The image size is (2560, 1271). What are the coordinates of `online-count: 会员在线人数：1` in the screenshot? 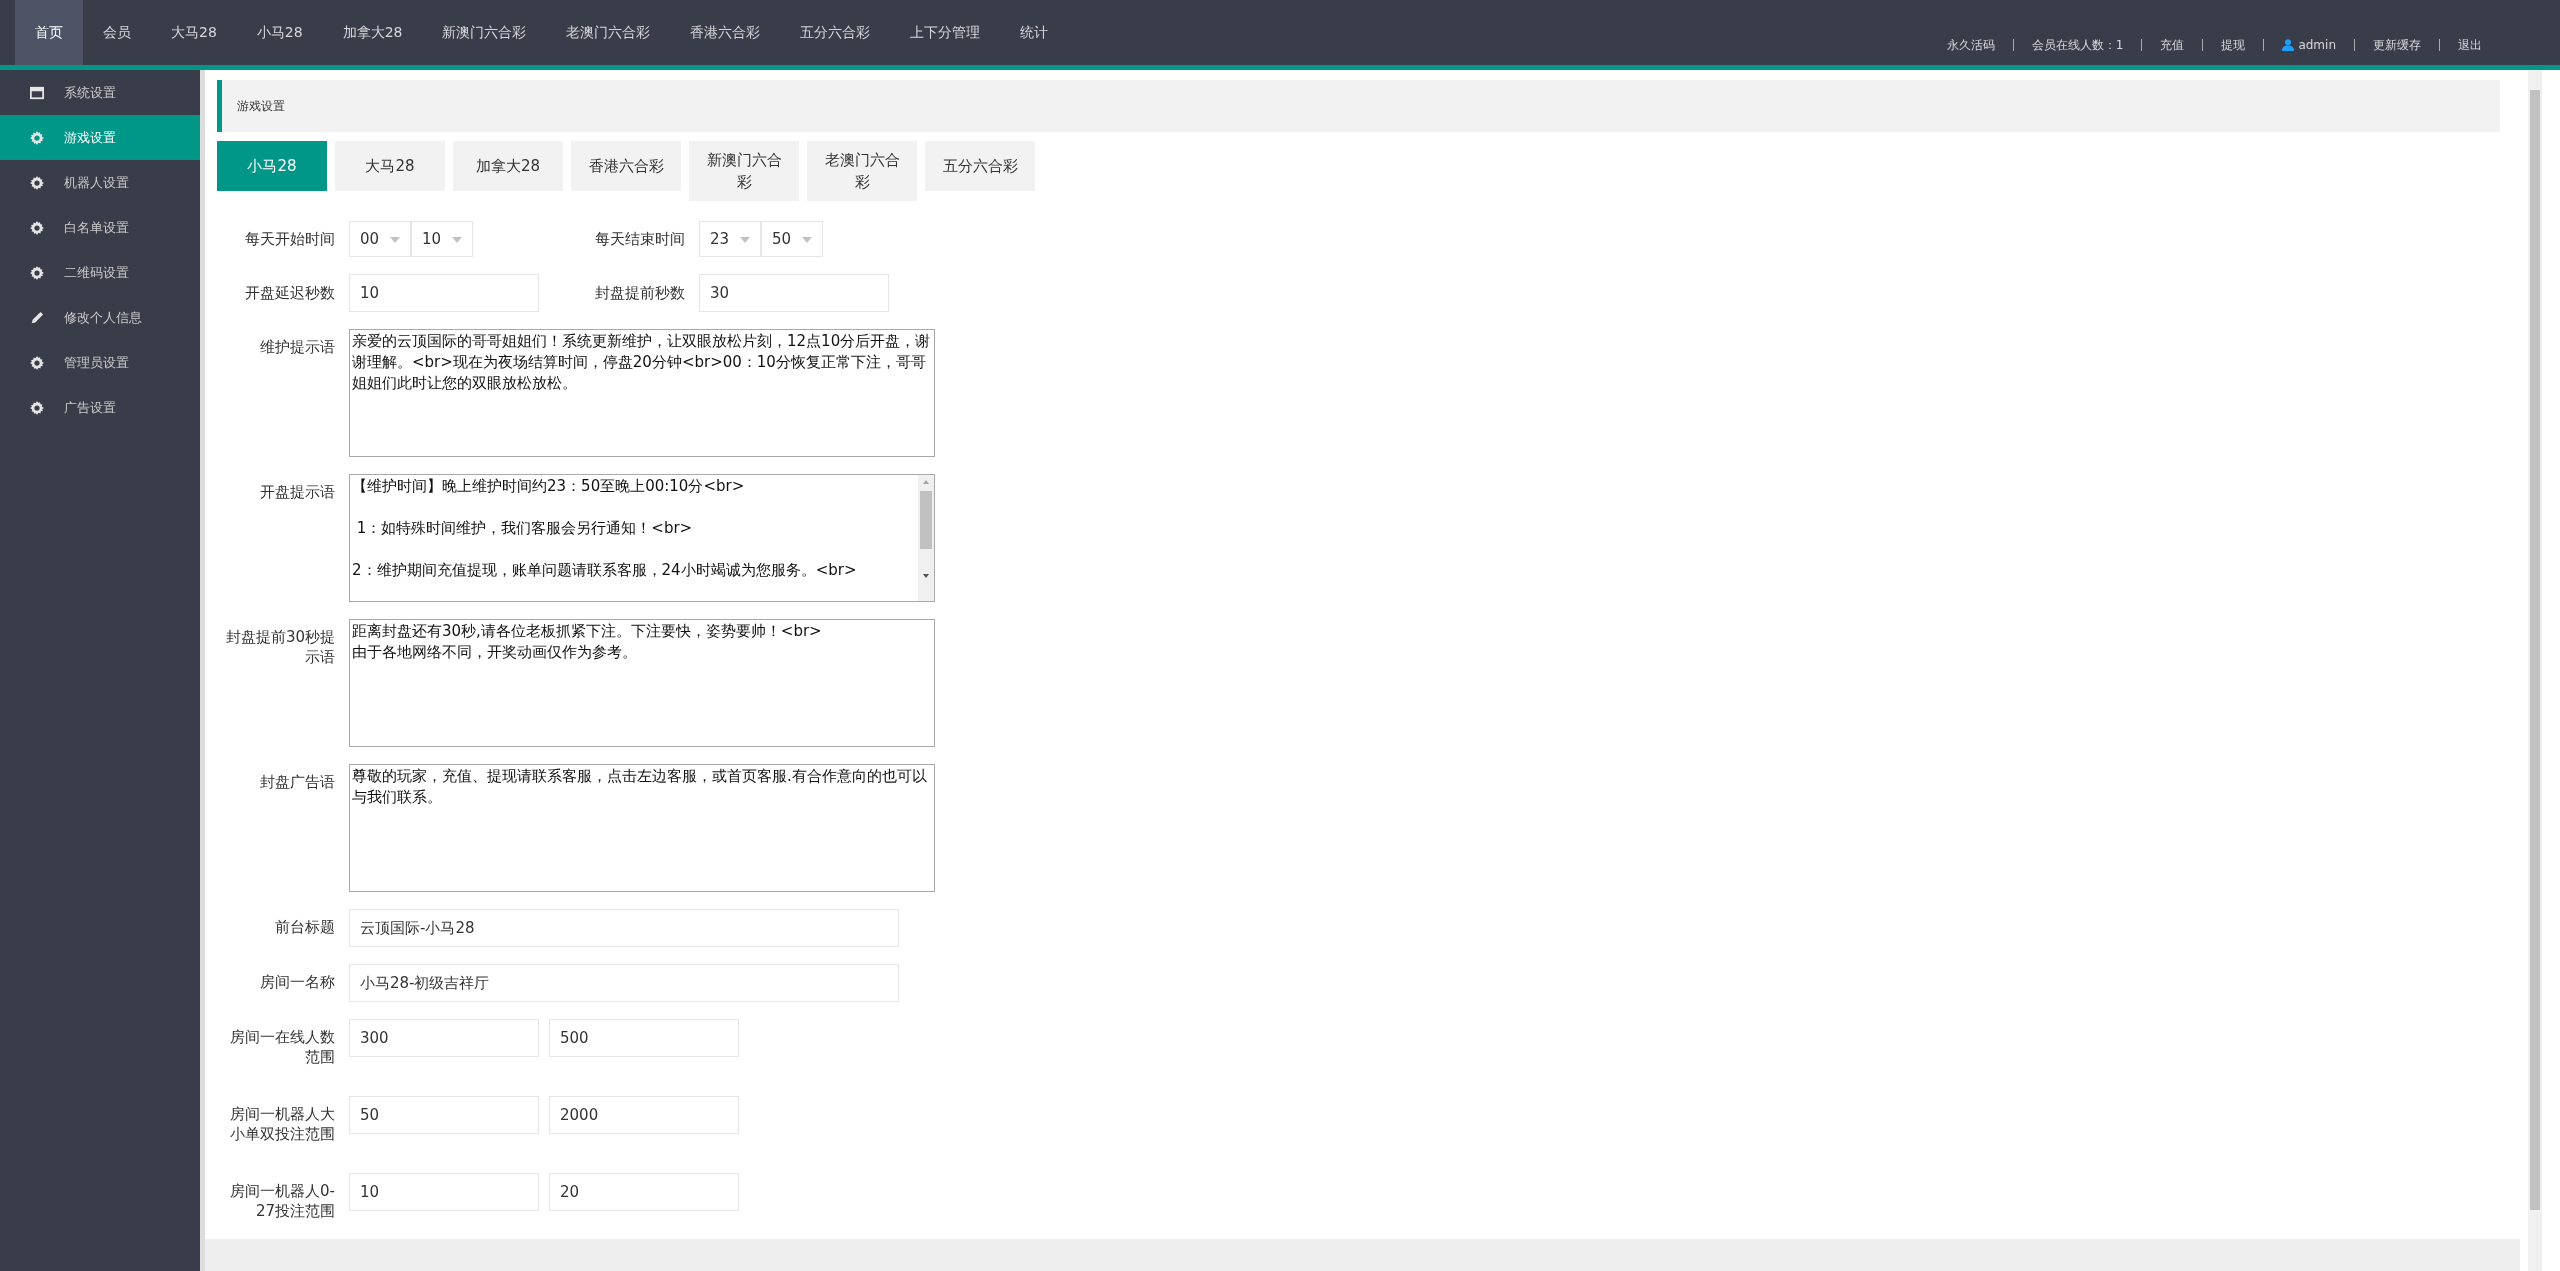 It's located at (2077, 45).